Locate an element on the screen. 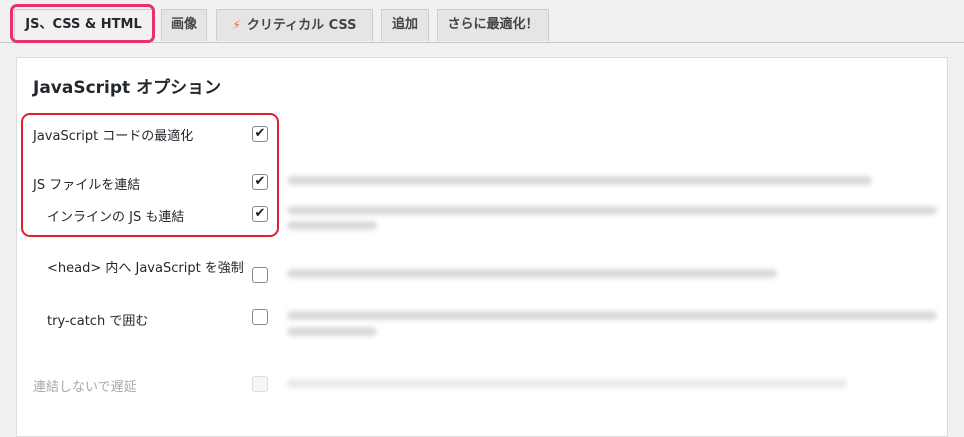 The height and width of the screenshot is (437, 964). tab-label: さらに最適化！ is located at coordinates (493, 24).